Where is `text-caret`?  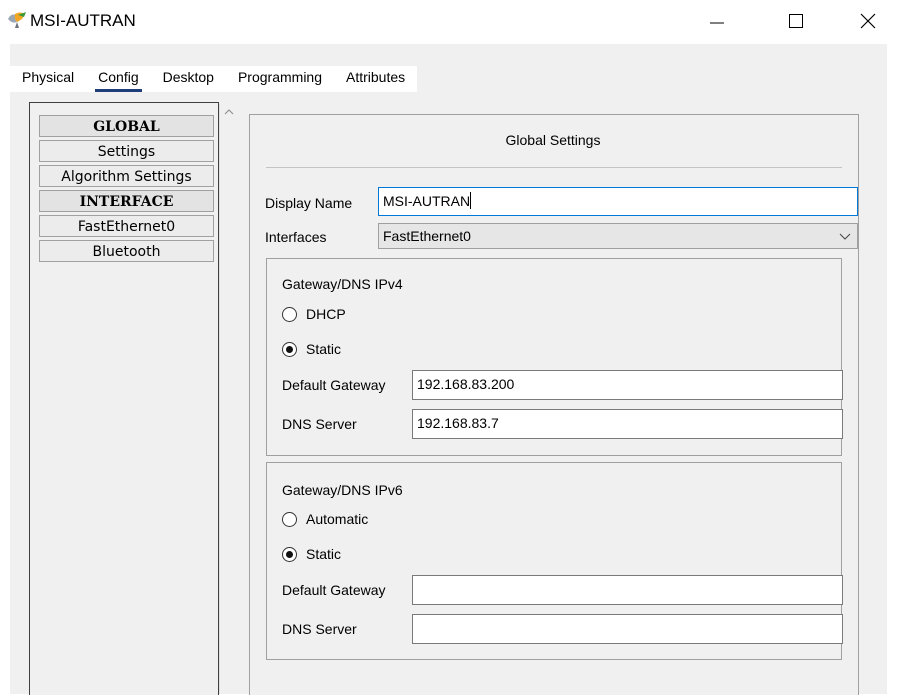 text-caret is located at coordinates (471, 200).